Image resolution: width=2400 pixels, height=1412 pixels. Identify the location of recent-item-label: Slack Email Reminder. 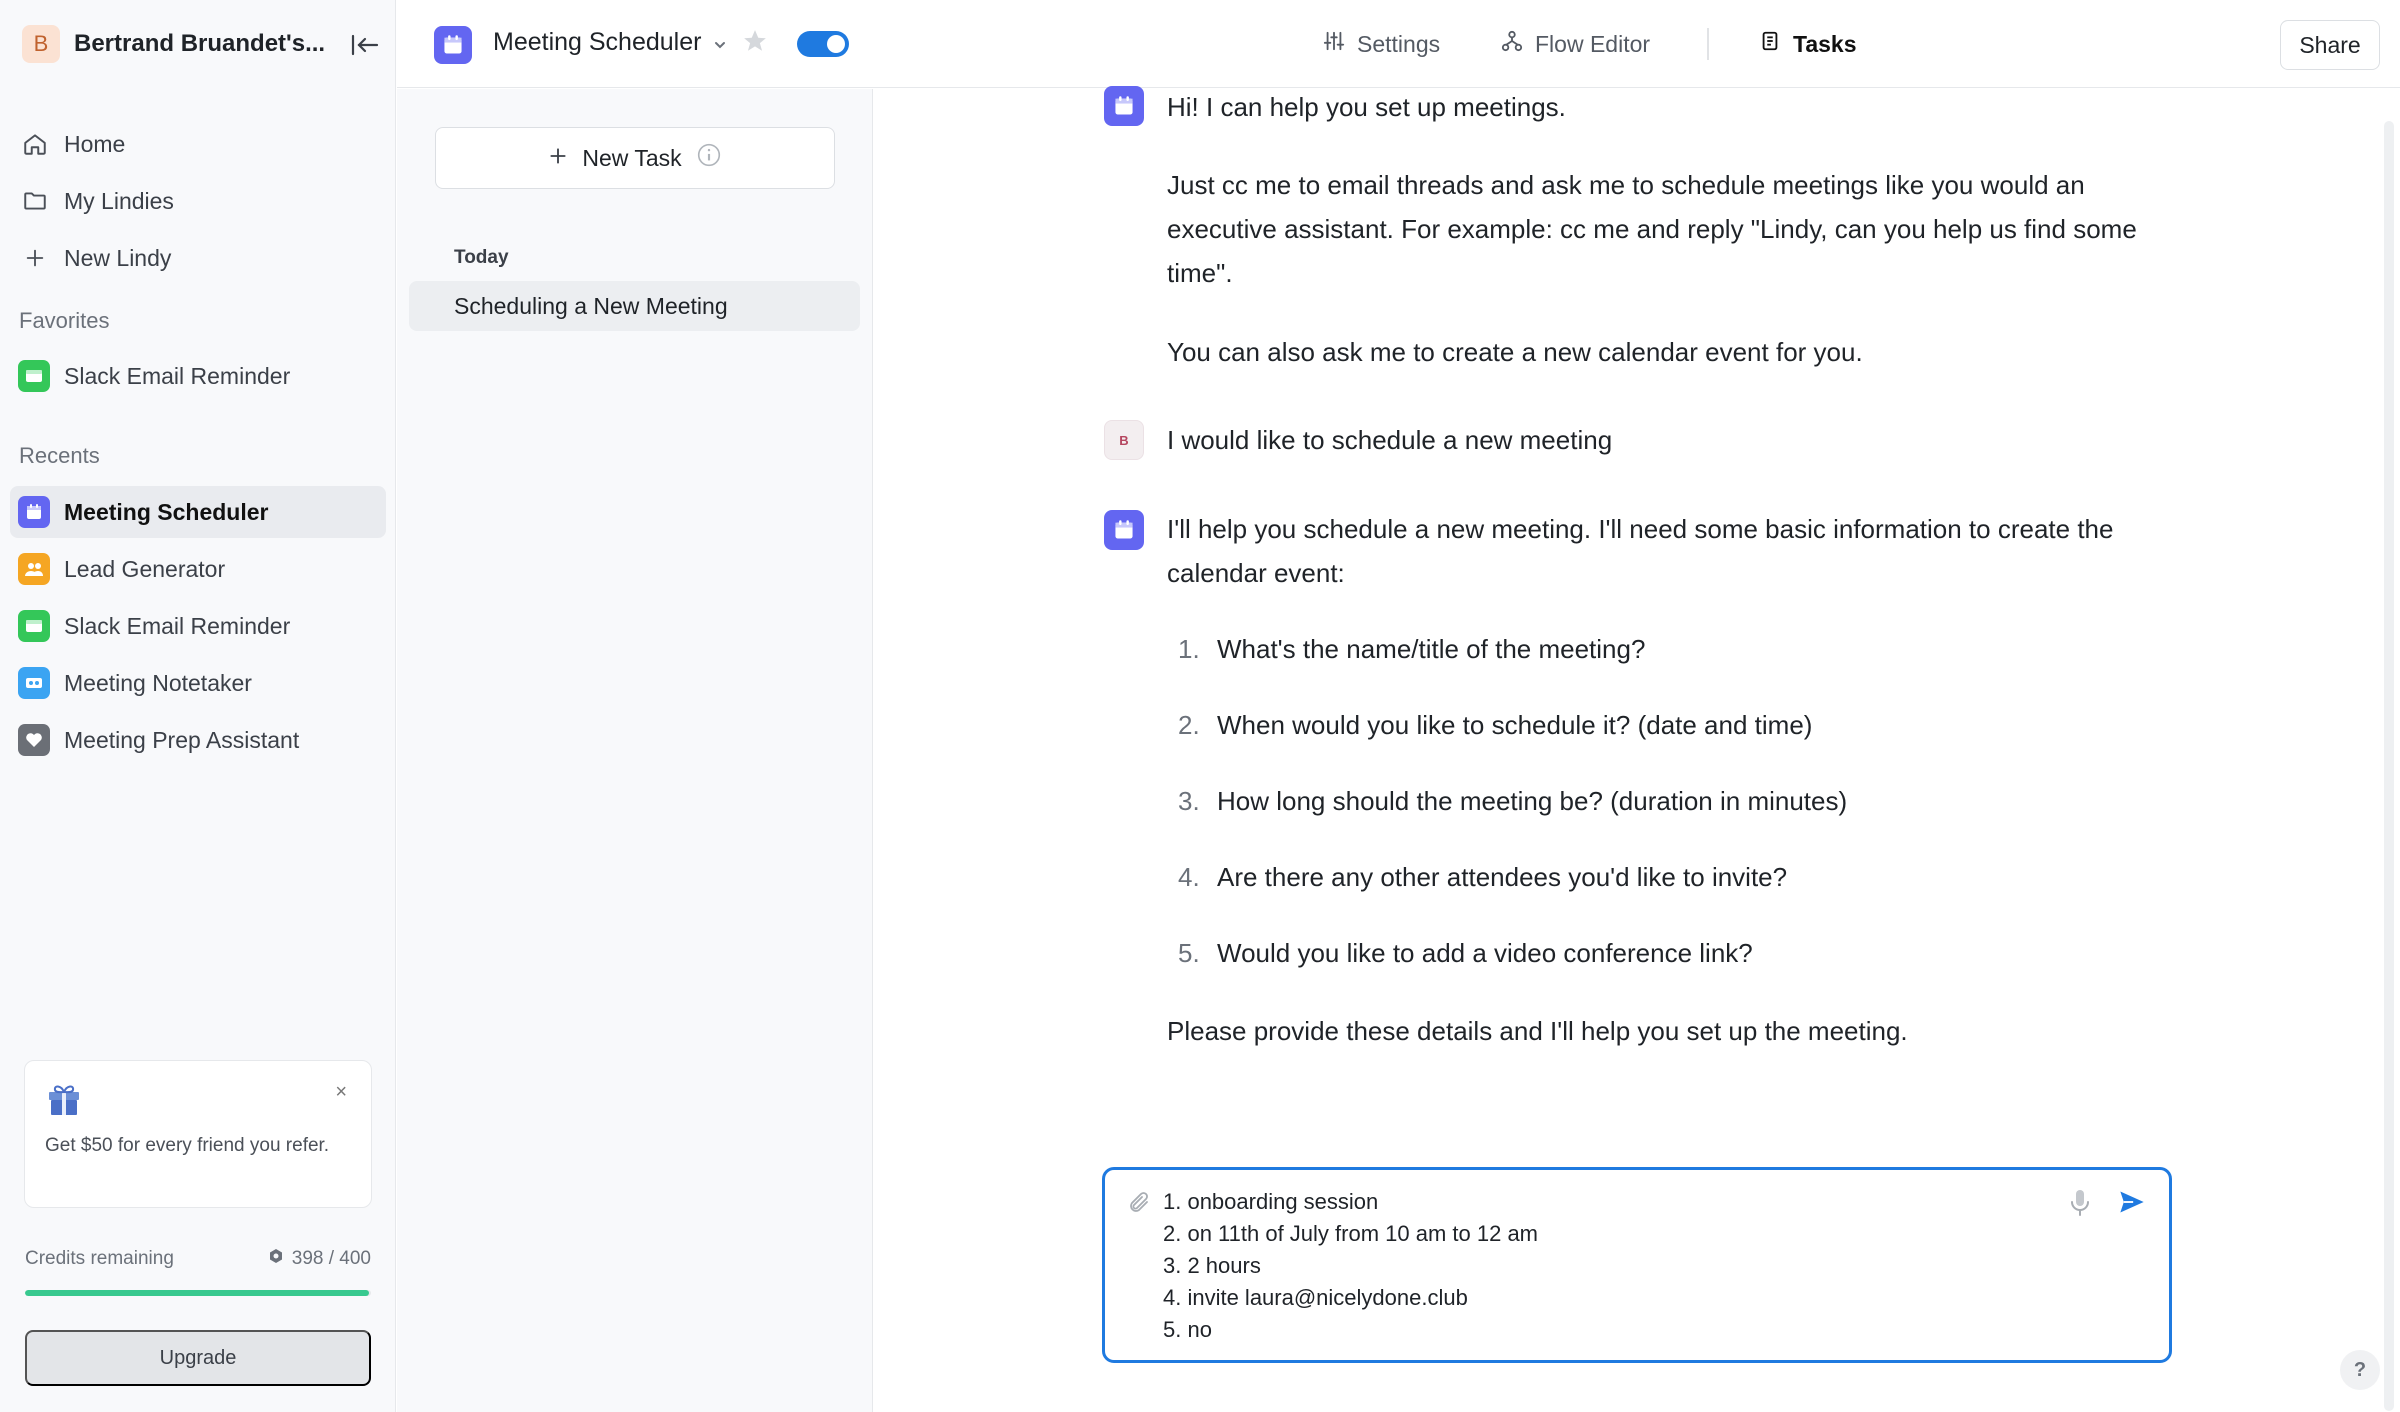
(177, 625).